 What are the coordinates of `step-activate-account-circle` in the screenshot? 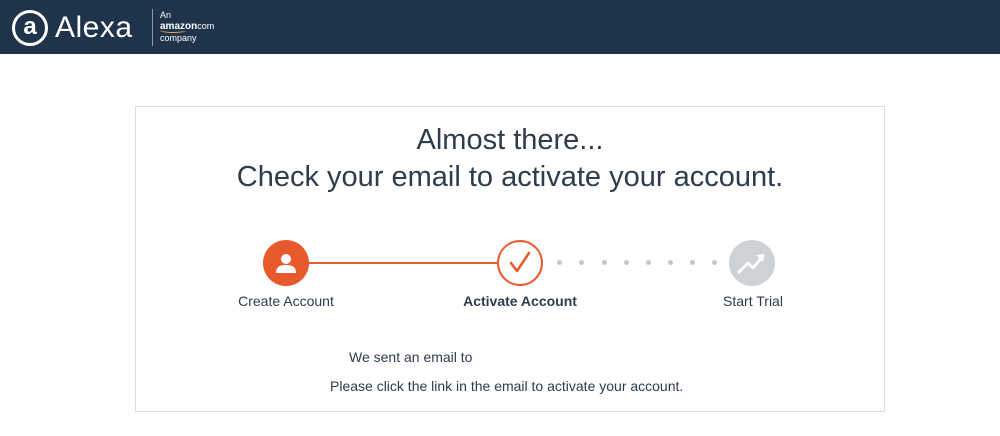 It's located at (520, 263).